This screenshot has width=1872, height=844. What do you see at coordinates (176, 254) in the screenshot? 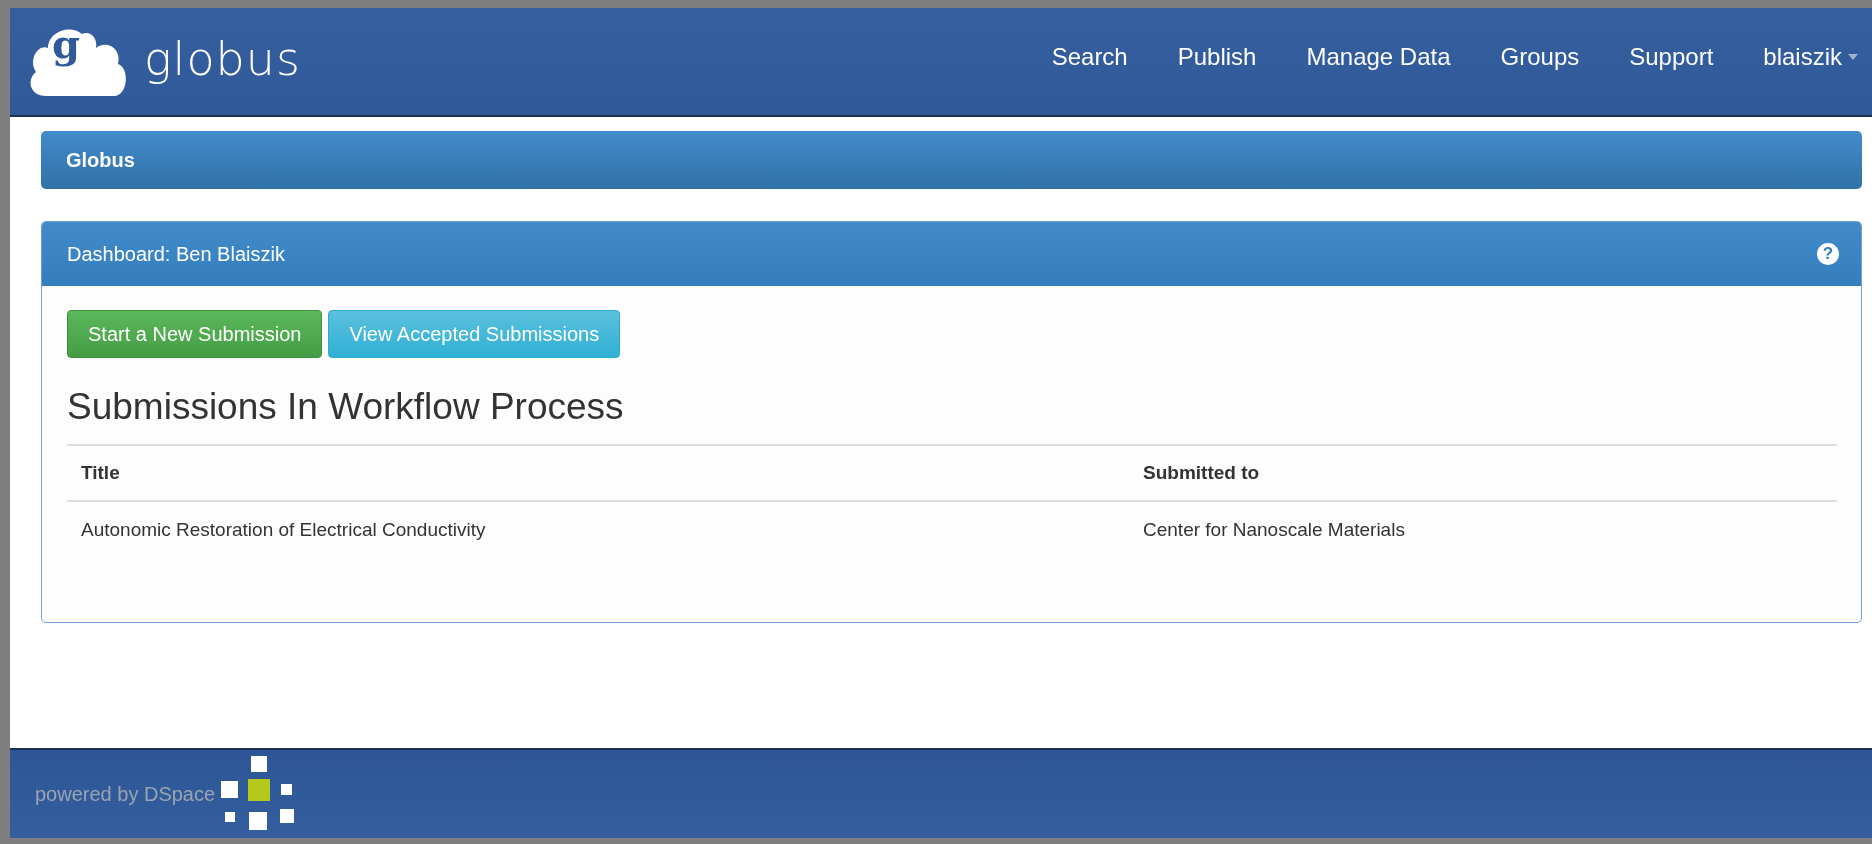
I see `panel-title: Dashboard: Ben Blaiszik` at bounding box center [176, 254].